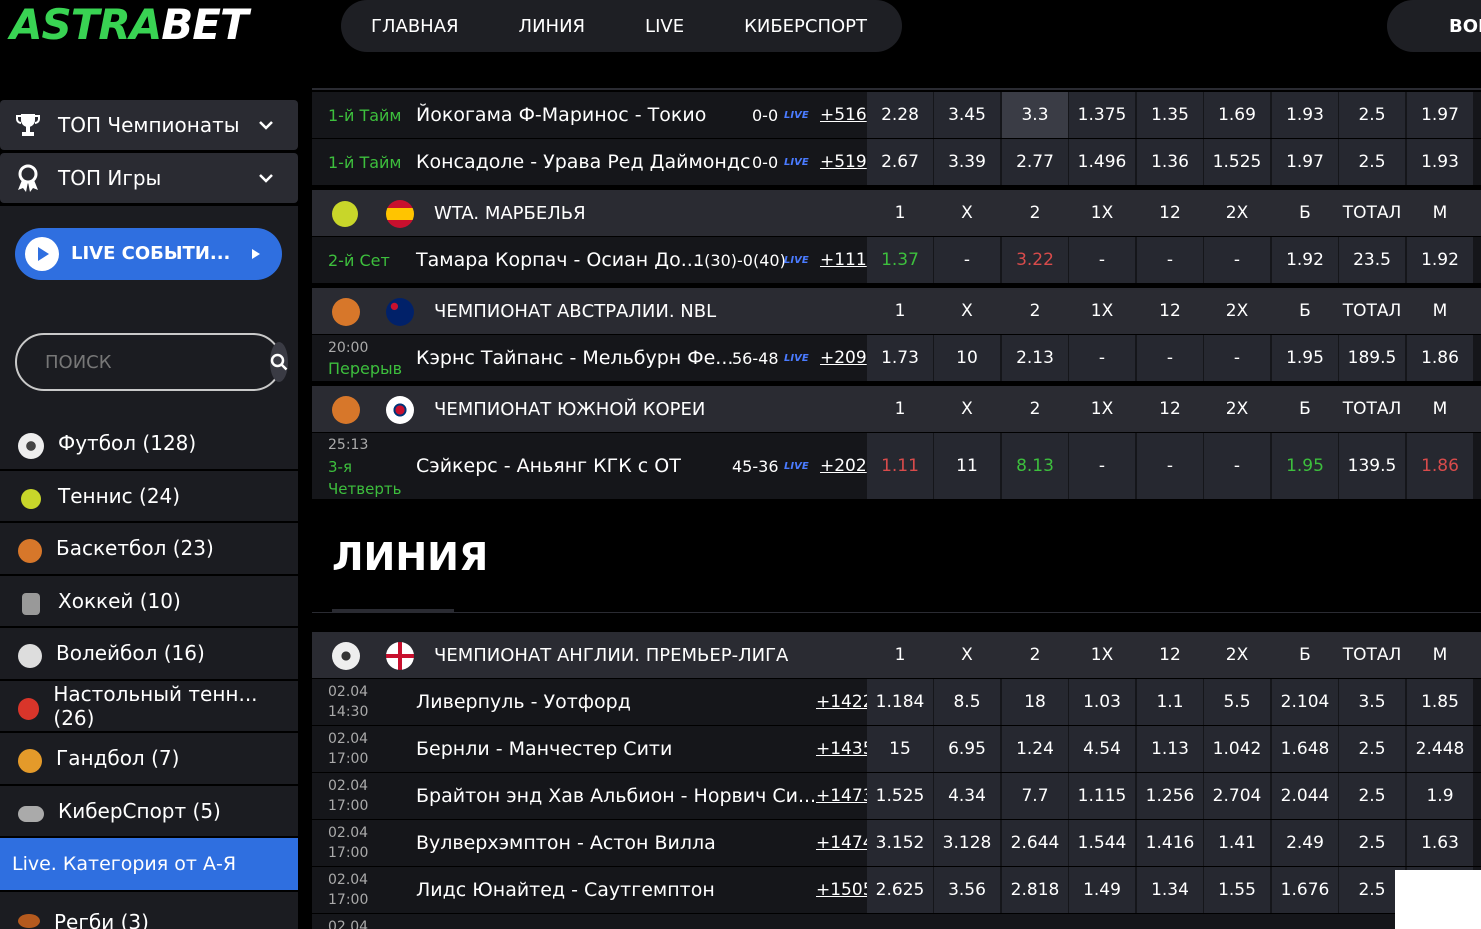 The width and height of the screenshot is (1481, 929). What do you see at coordinates (1237, 702) in the screenshot?
I see `odd-cell: 5.5` at bounding box center [1237, 702].